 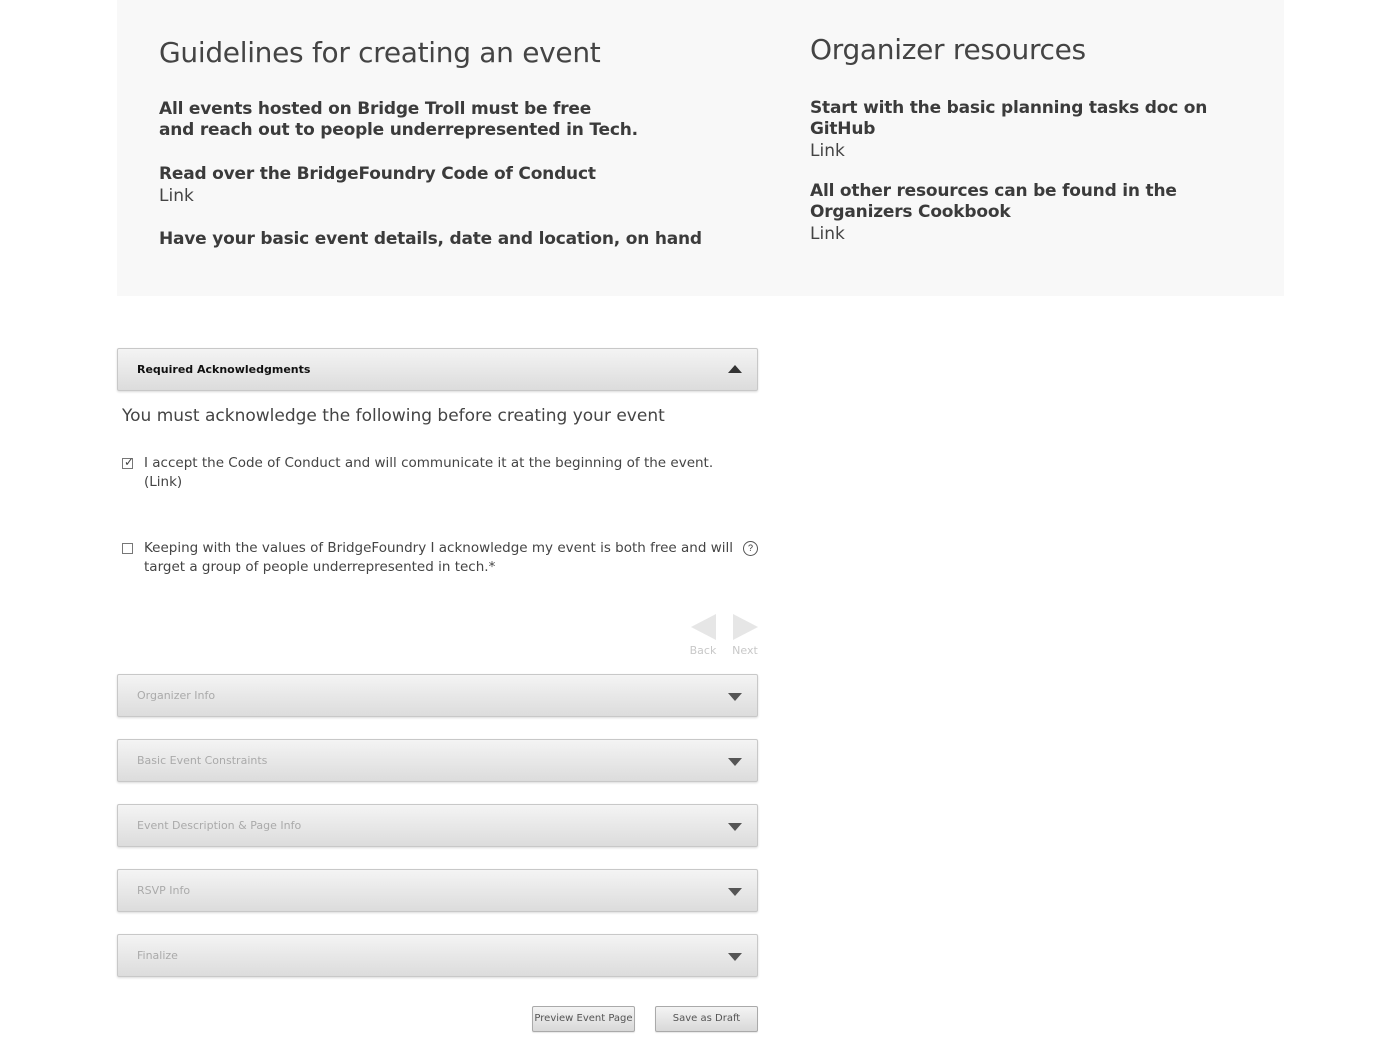 What do you see at coordinates (583, 1019) in the screenshot?
I see `preview-event-page-button: Preview Event Page` at bounding box center [583, 1019].